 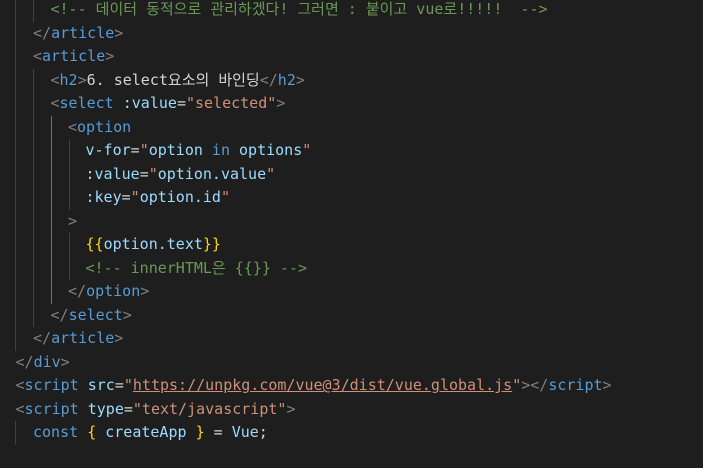 I want to click on code-line: </option>, so click(x=351, y=292).